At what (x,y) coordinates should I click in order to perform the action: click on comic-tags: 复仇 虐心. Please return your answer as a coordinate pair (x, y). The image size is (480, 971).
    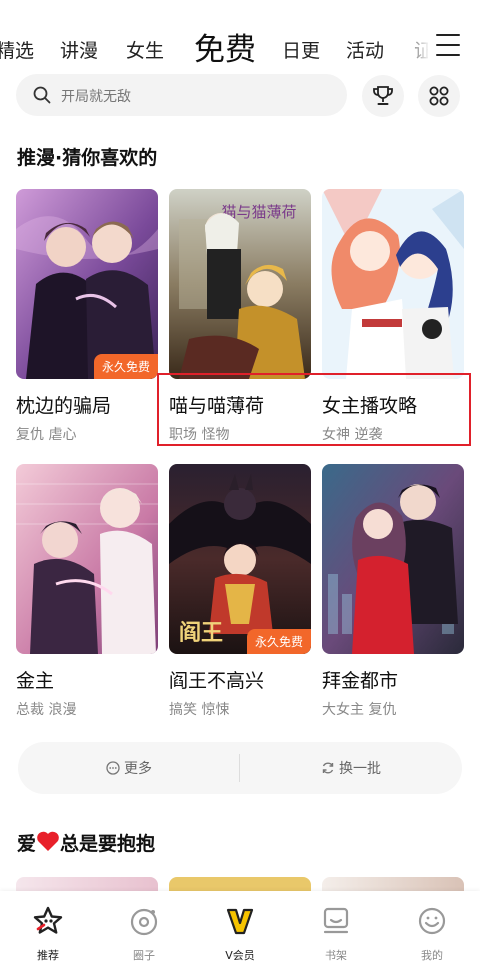
    Looking at the image, I should click on (46, 435).